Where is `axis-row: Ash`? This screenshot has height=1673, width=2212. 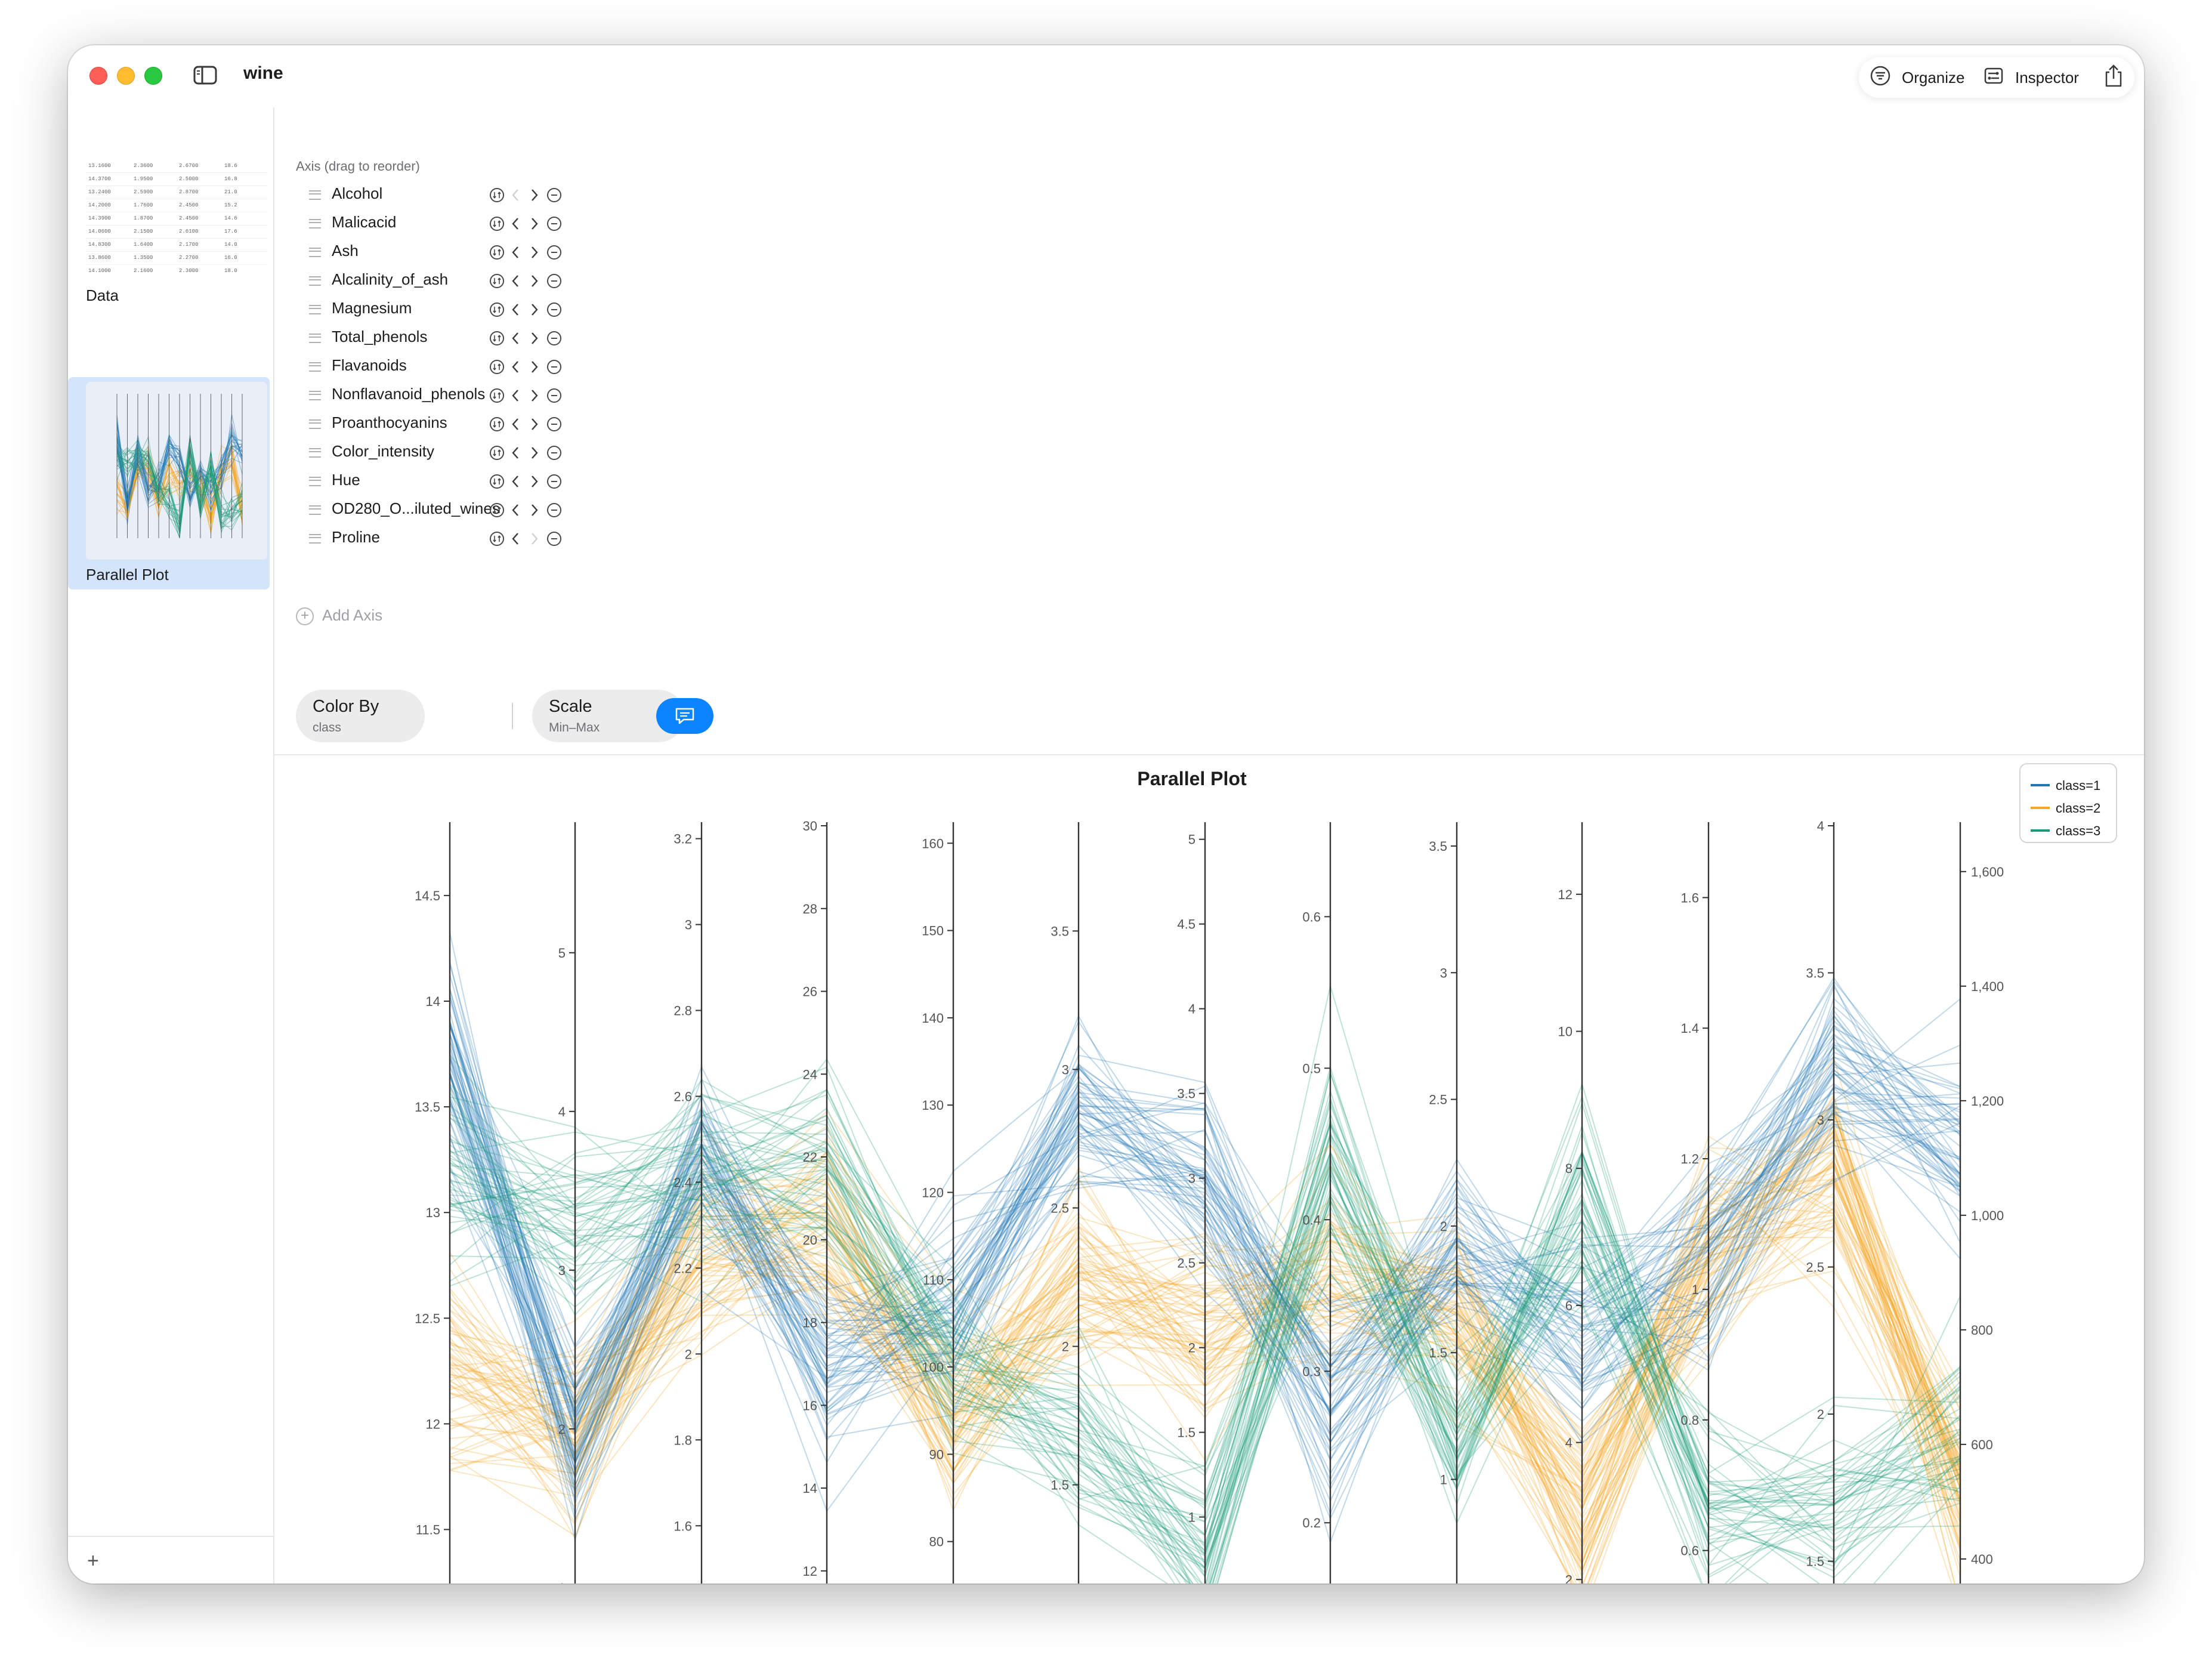 axis-row: Ash is located at coordinates (451, 251).